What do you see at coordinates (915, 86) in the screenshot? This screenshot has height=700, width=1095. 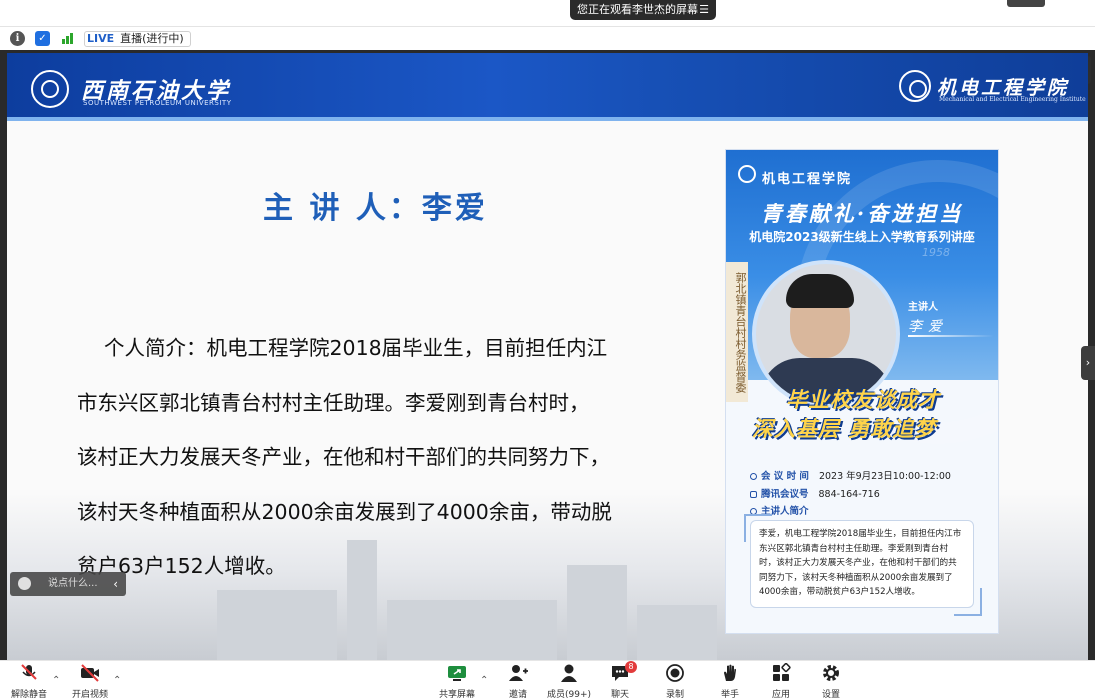 I see `college-logo-icon` at bounding box center [915, 86].